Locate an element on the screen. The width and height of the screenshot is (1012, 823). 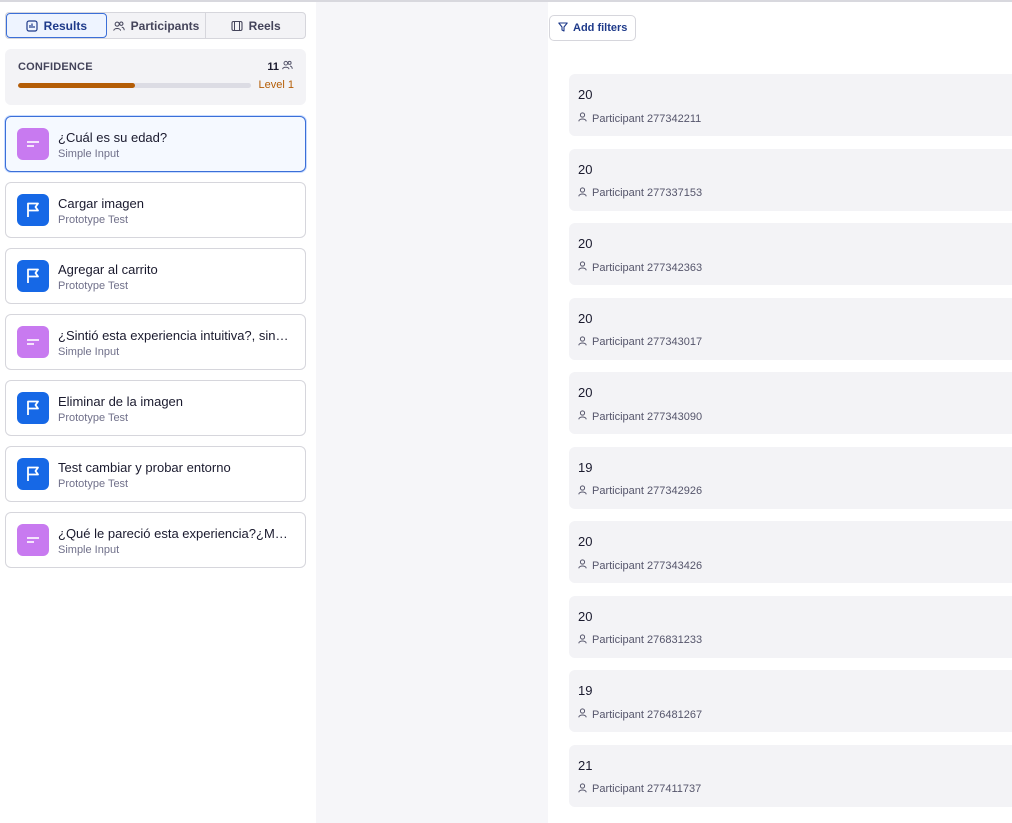
response-card: 20 Participant 277343426 is located at coordinates (790, 552).